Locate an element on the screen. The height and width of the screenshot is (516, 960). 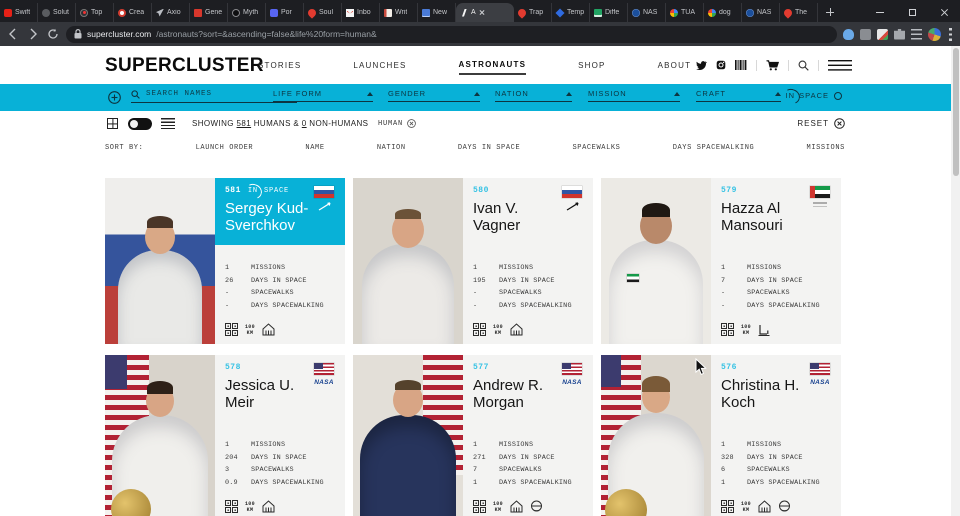
browser-tab: Writ is located at coordinates (399, 12).